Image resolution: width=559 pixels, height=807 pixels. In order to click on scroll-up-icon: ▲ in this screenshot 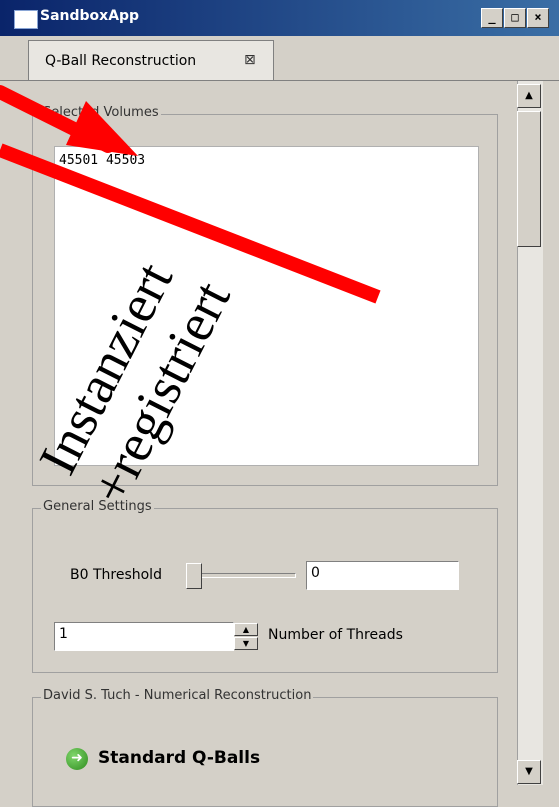, I will do `click(529, 96)`.